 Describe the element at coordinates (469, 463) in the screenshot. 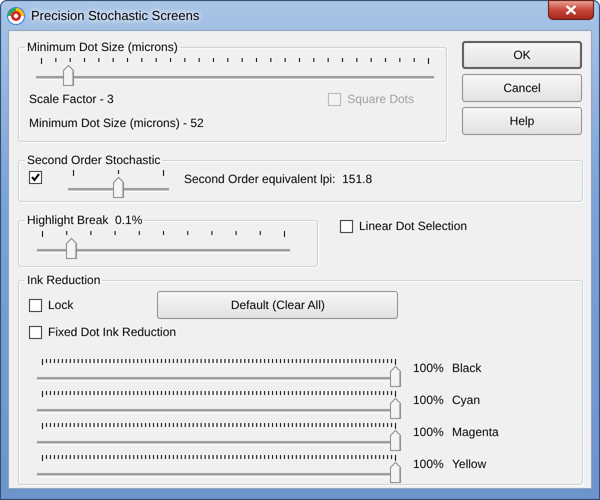

I see `ink-name: Yellow` at that location.